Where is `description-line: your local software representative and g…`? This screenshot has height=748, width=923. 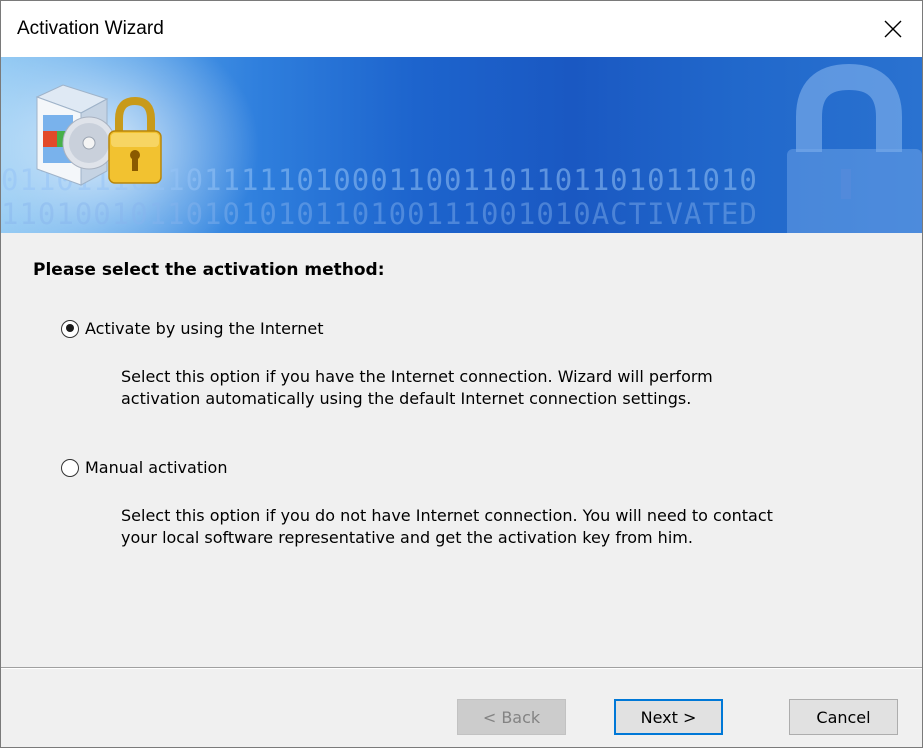 description-line: your local software representative and g… is located at coordinates (407, 537).